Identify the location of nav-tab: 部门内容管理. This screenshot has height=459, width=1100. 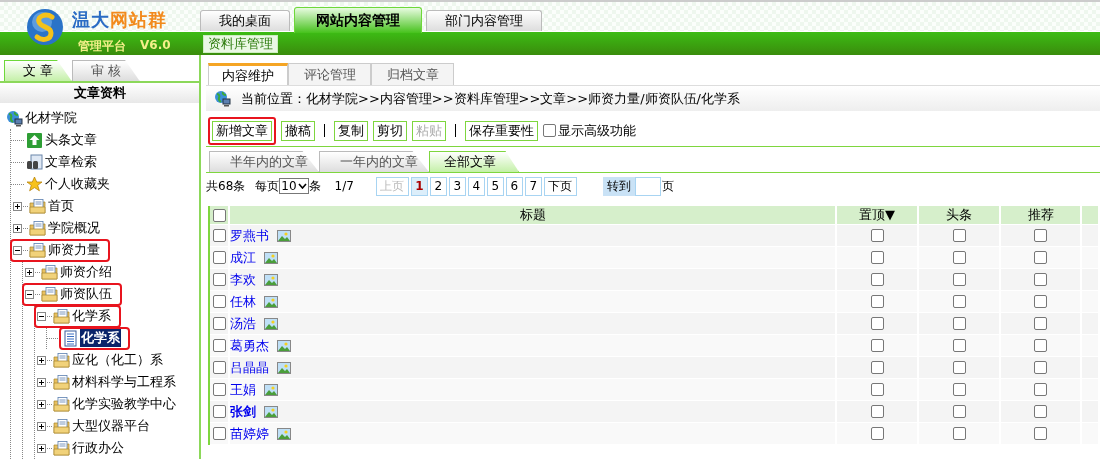
(484, 20).